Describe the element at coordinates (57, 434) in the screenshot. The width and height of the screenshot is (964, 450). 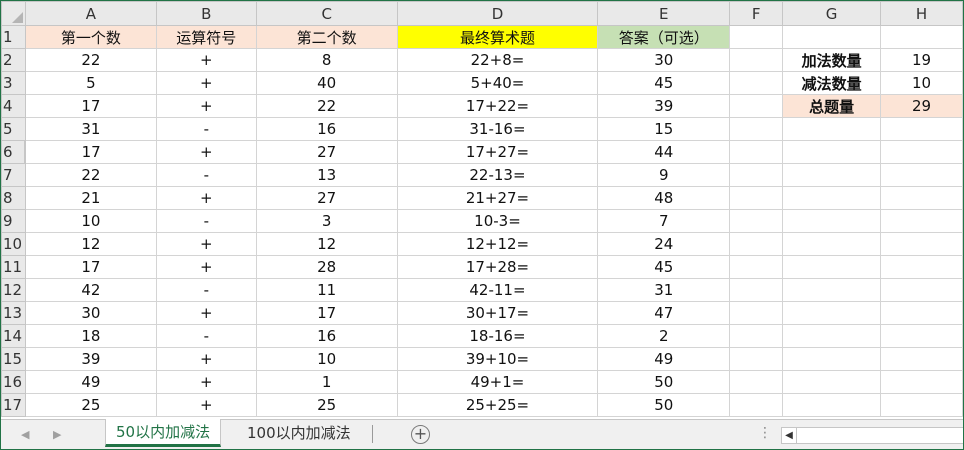
I see `scroll-tabs-right-icon: ▶` at that location.